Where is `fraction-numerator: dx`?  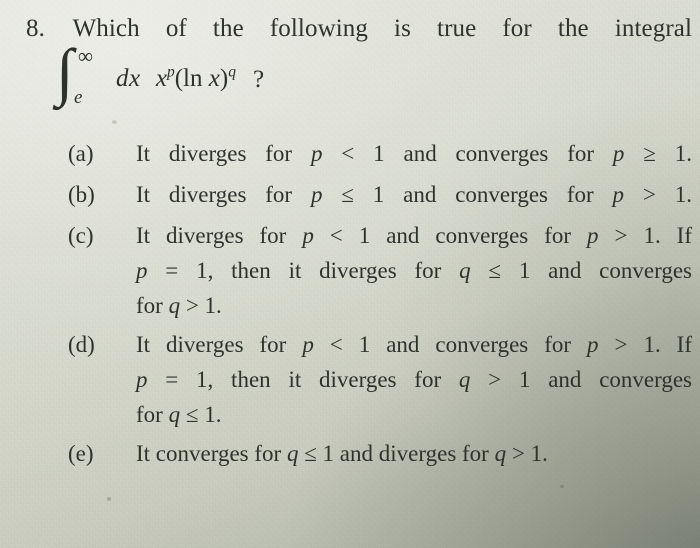 fraction-numerator: dx is located at coordinates (128, 78).